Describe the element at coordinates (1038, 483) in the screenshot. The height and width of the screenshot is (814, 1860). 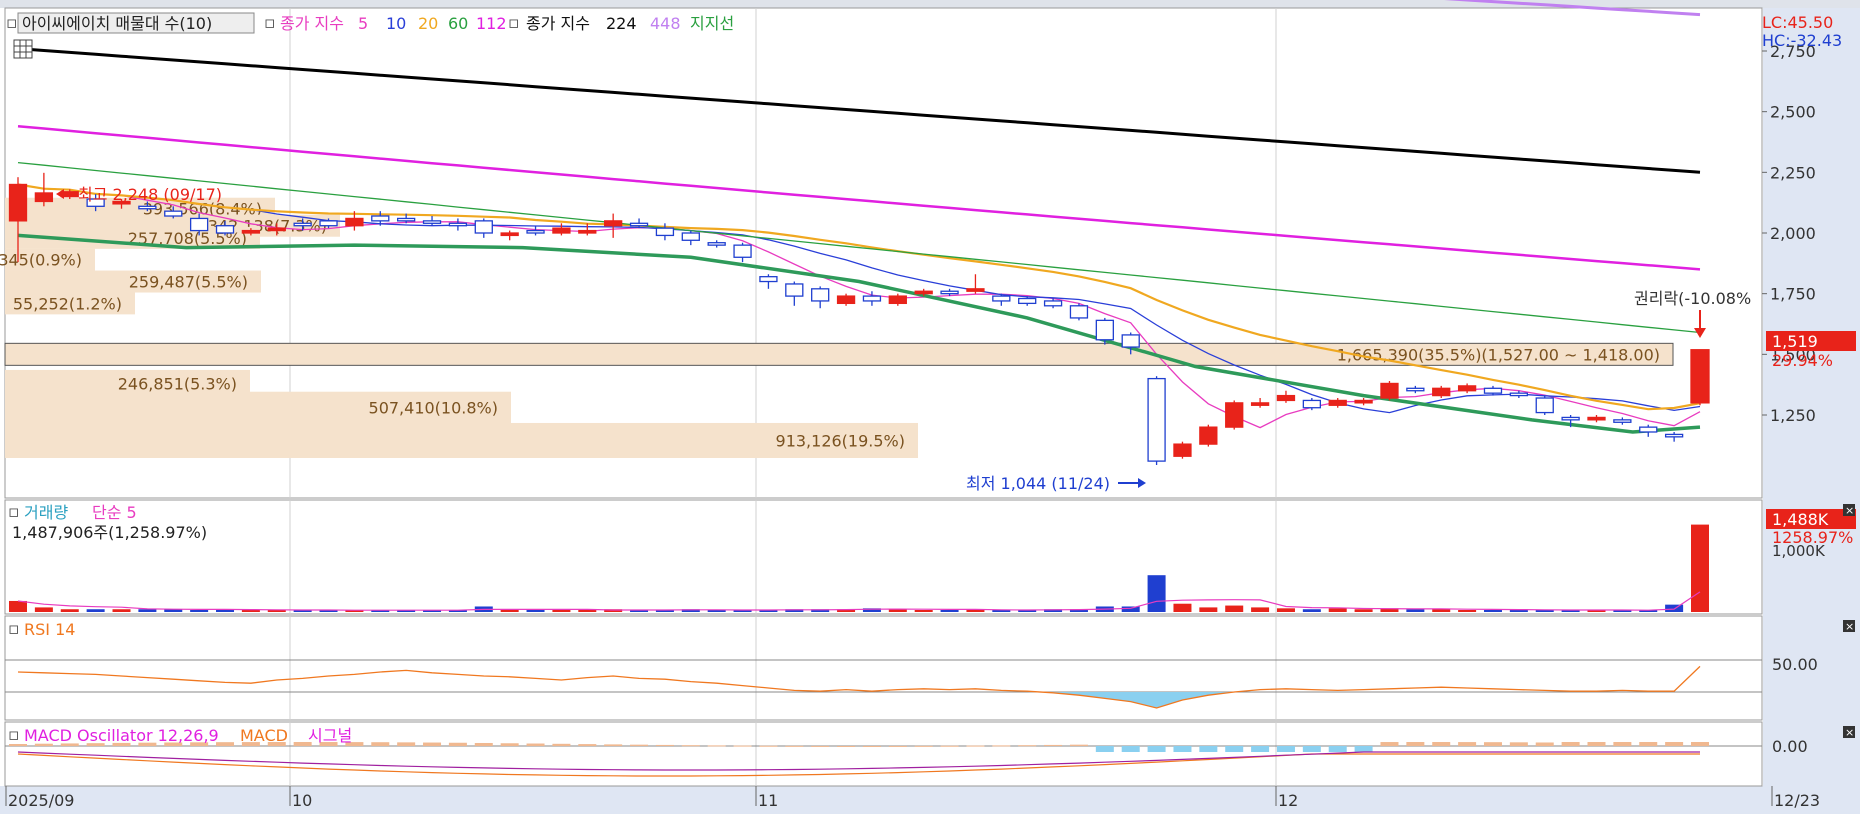
I see `svg-text: 최저 1,044 (11/24)` at that location.